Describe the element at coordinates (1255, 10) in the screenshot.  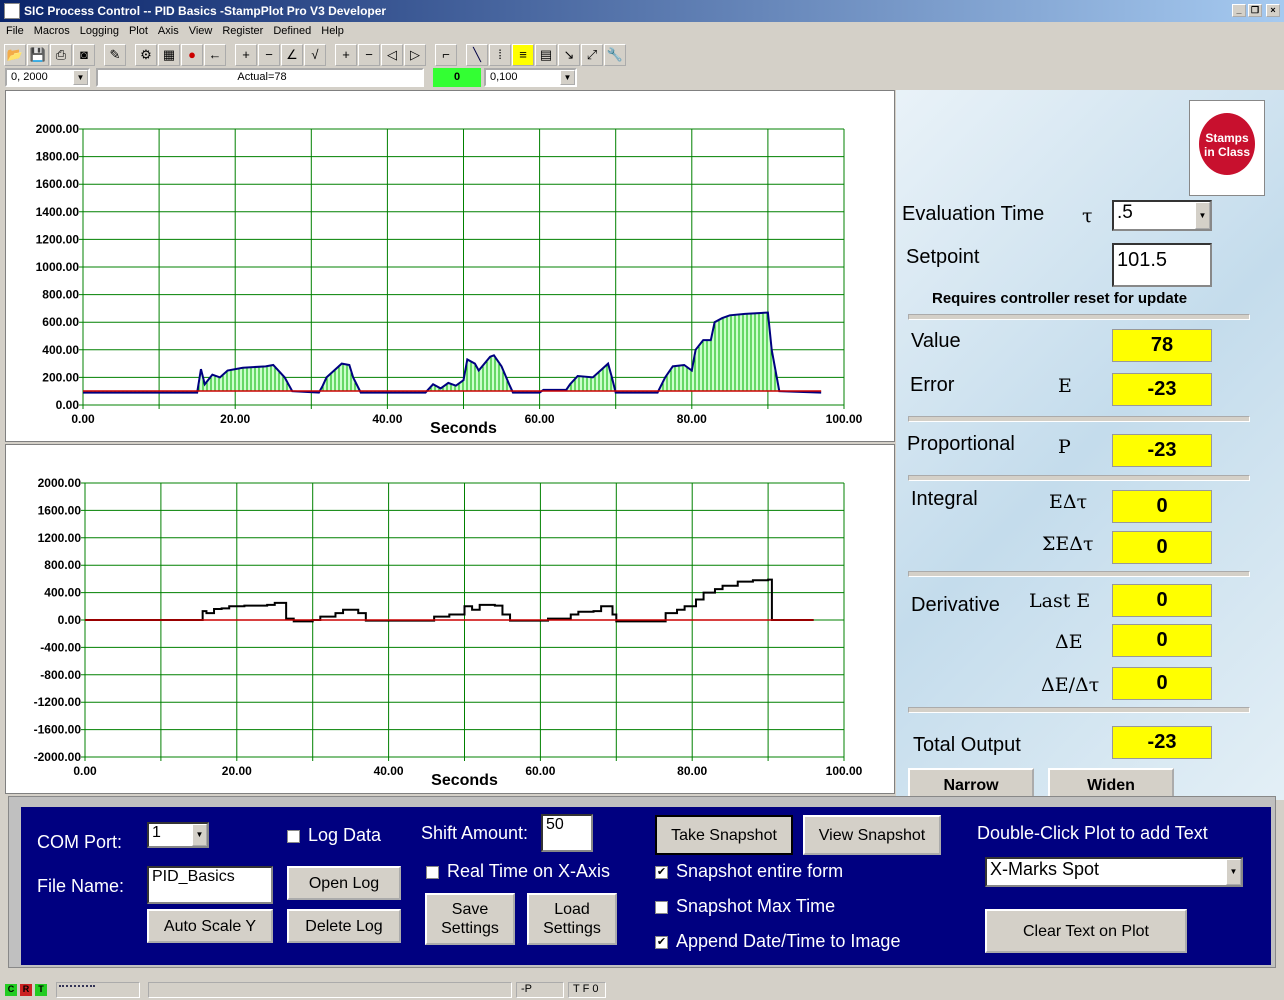
I see `restore-button: ❐` at that location.